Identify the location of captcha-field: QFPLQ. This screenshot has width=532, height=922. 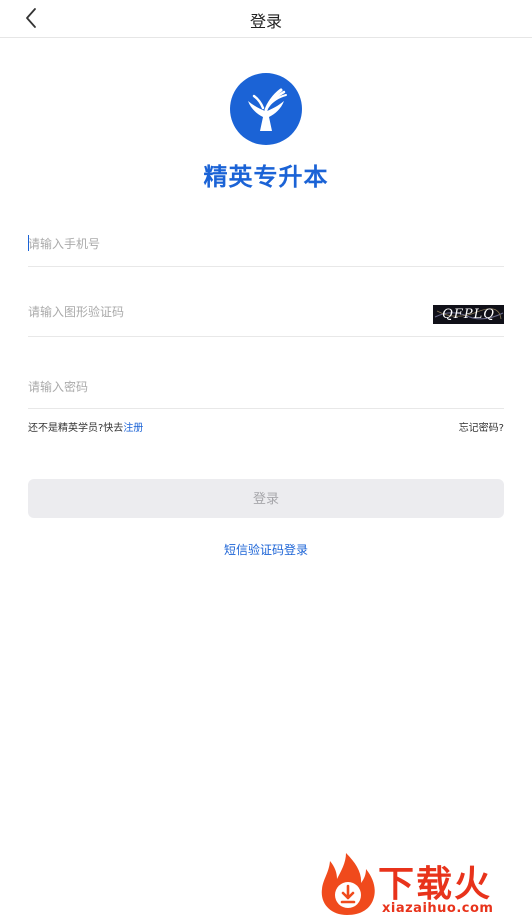
(266, 319).